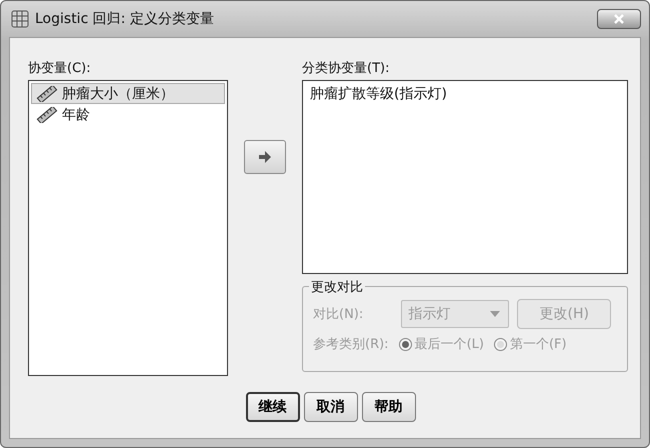 The height and width of the screenshot is (448, 650). What do you see at coordinates (338, 314) in the screenshot?
I see `contrast-label: 对比(N):` at bounding box center [338, 314].